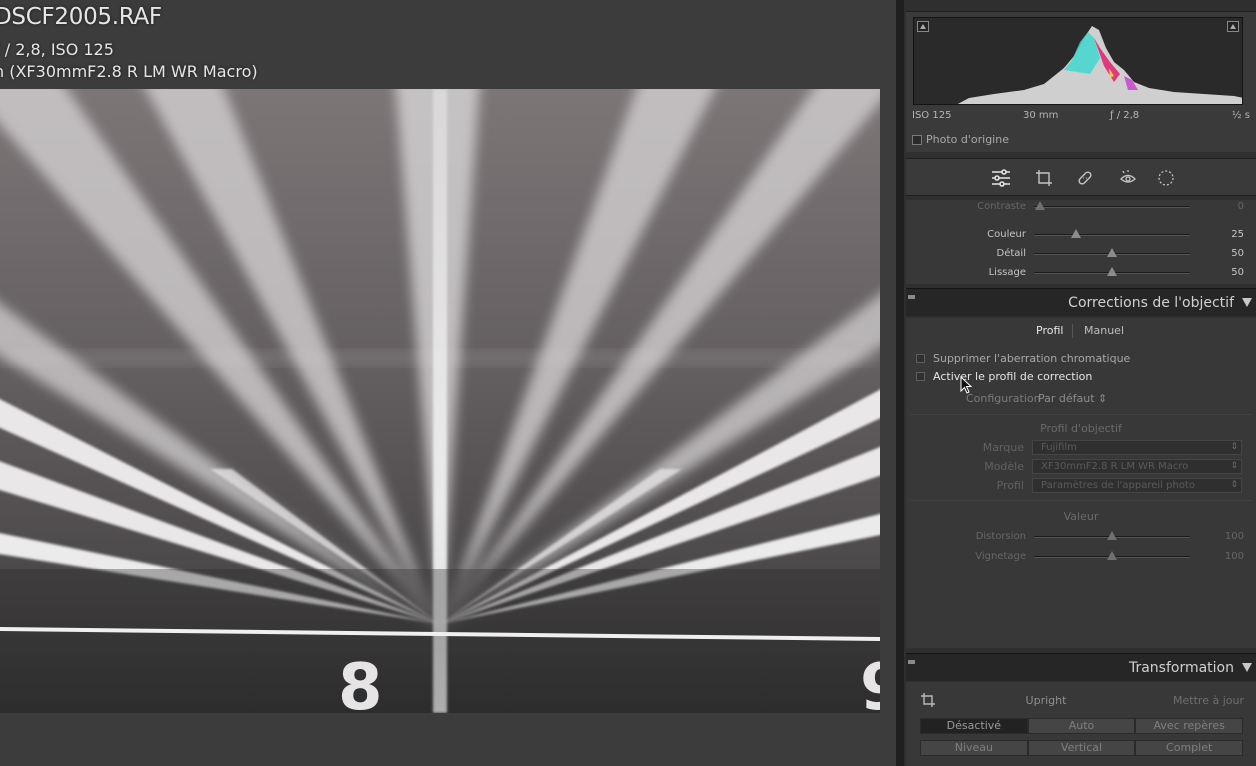 The width and height of the screenshot is (1256, 766). What do you see at coordinates (1128, 178) in the screenshot?
I see `red-eye-icon` at bounding box center [1128, 178].